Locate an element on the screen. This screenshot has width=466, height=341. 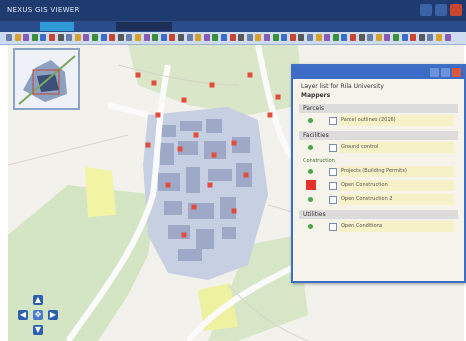
minimize-button is located at coordinates (426, 10).